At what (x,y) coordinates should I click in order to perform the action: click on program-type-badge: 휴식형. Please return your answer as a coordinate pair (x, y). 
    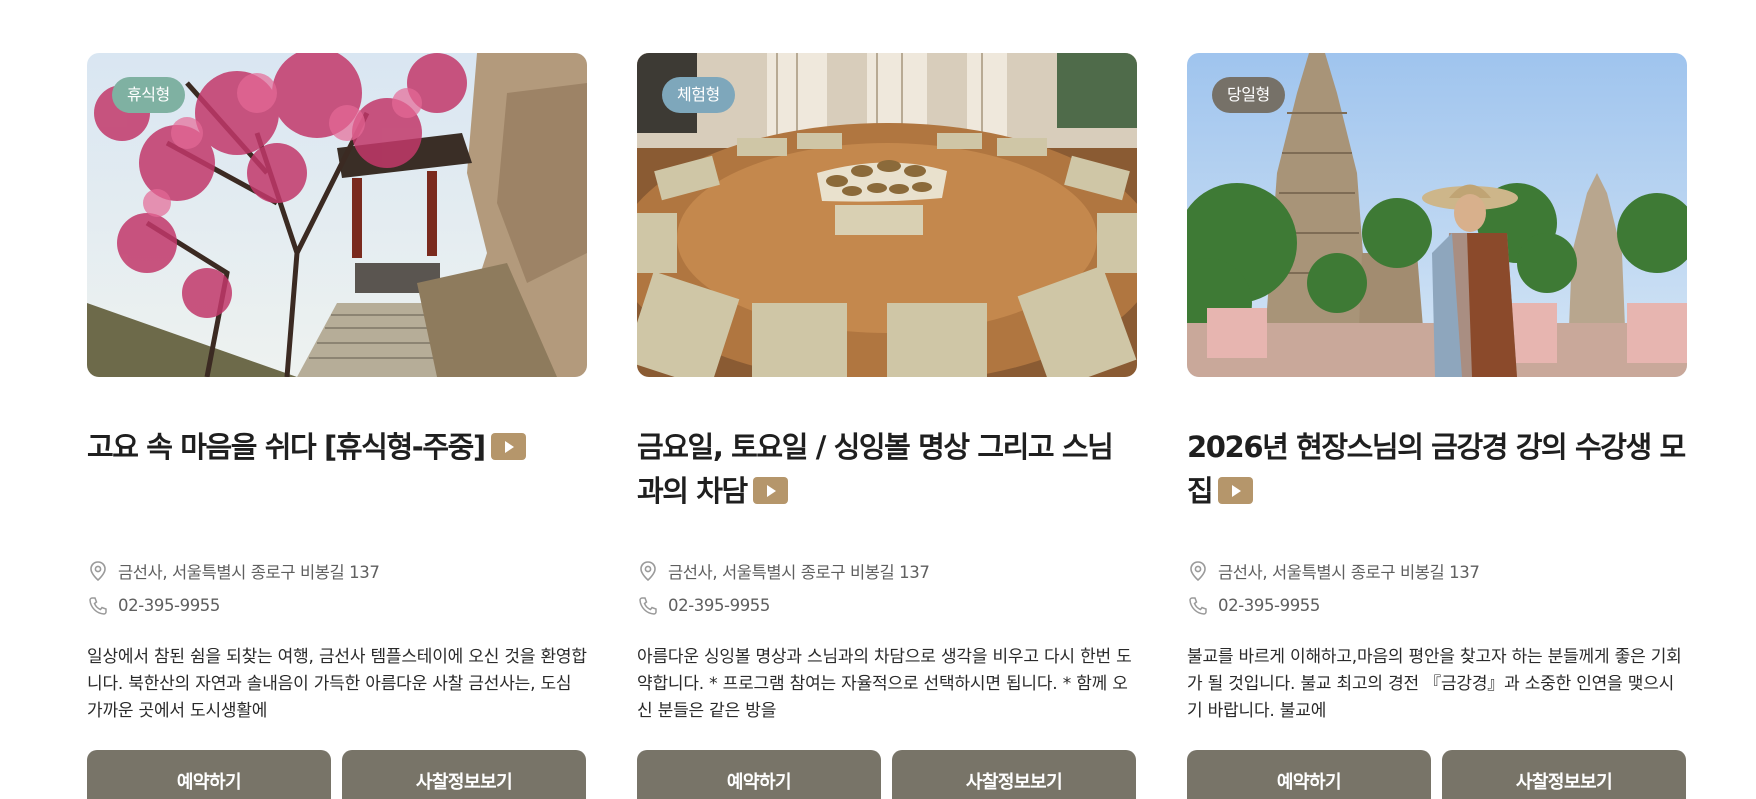
    Looking at the image, I should click on (148, 95).